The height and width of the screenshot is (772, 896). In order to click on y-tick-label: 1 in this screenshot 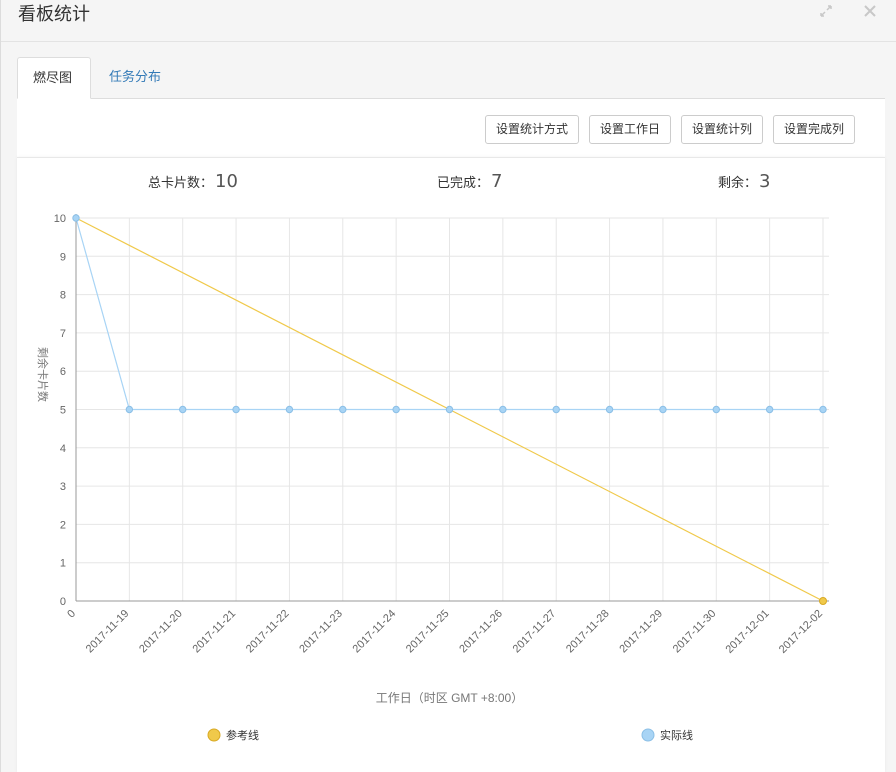, I will do `click(63, 564)`.